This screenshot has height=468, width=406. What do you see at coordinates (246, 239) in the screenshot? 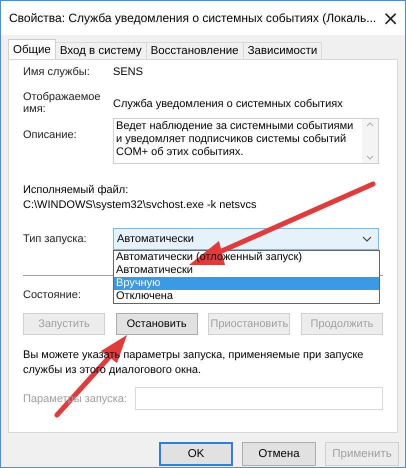
I see `startup-type-dropdown: Автоматически` at bounding box center [246, 239].